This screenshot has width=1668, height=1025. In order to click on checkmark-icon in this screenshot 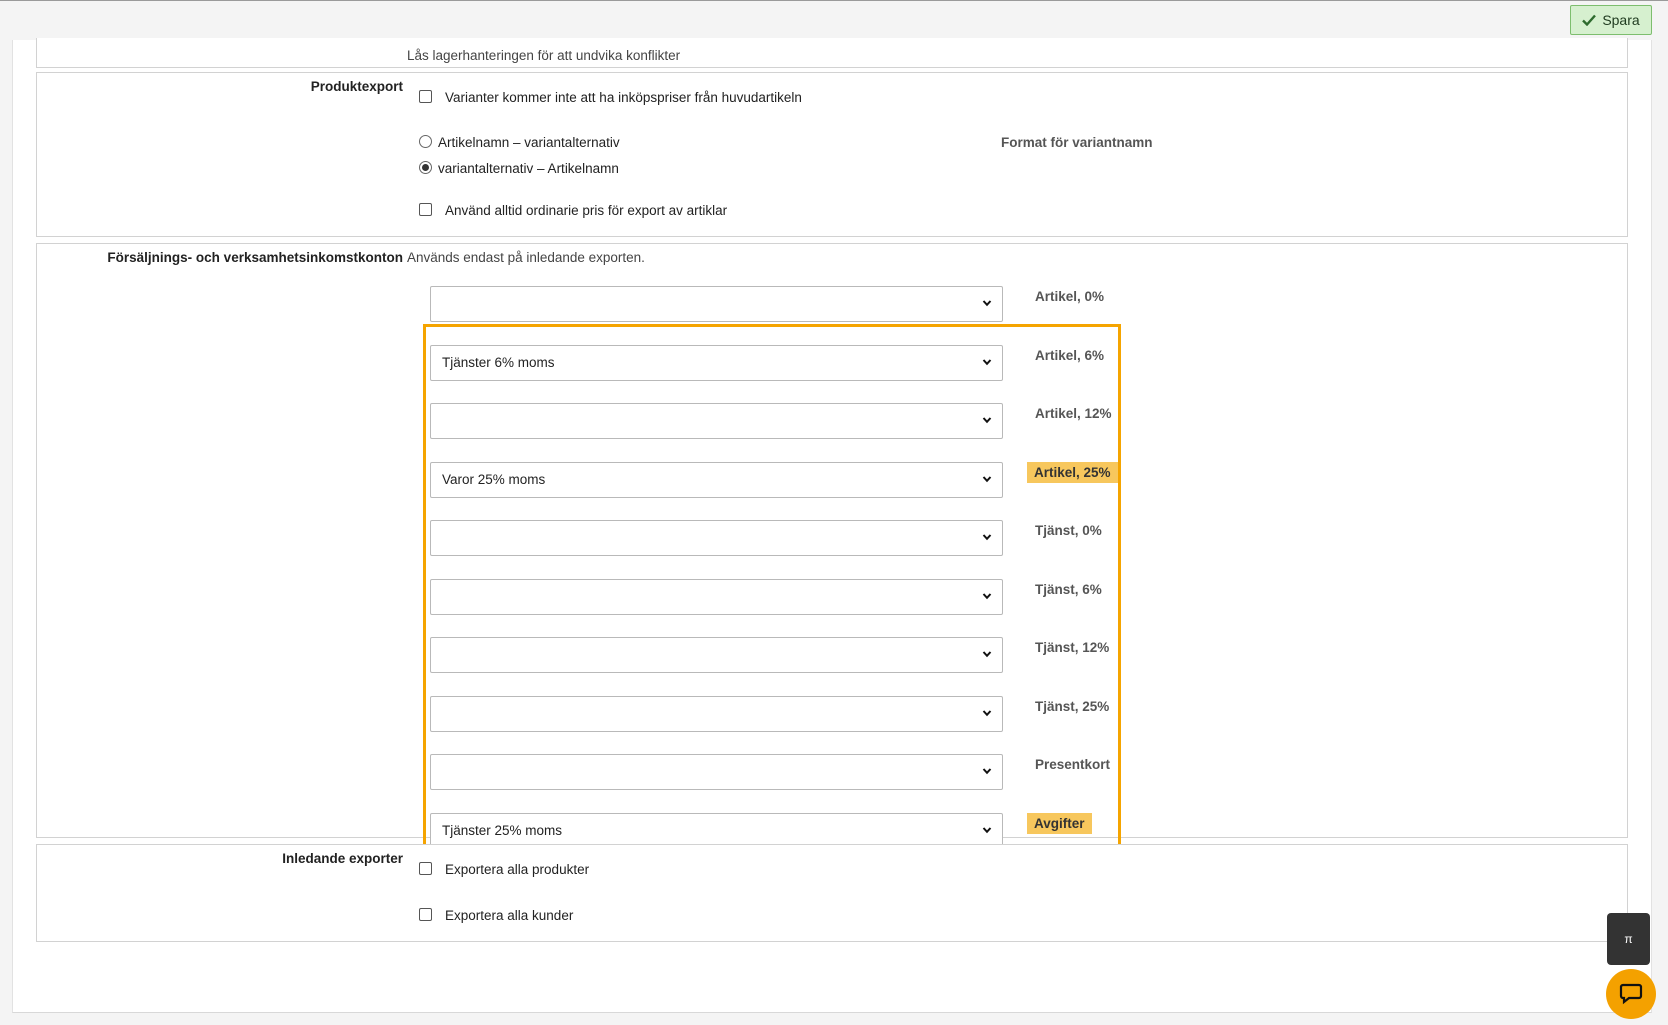, I will do `click(1589, 20)`.